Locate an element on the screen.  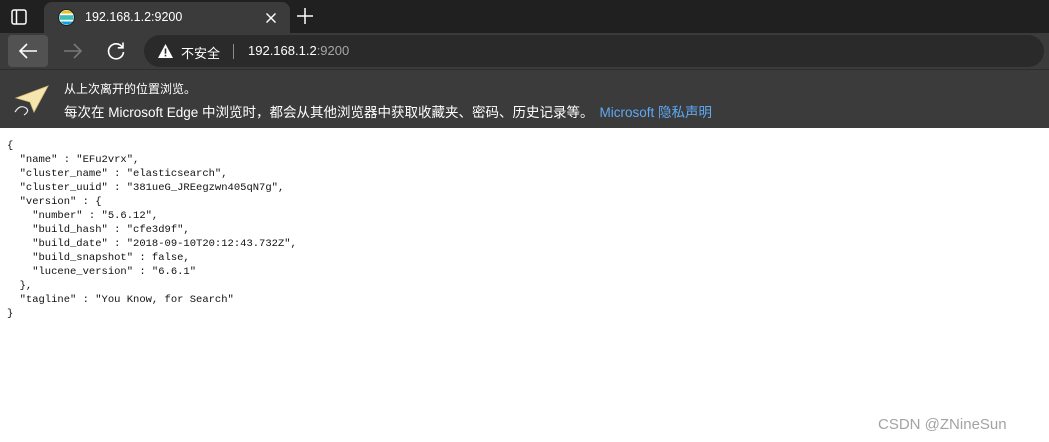
tab-strip: 192.168.1.2:9200 is located at coordinates (524, 16).